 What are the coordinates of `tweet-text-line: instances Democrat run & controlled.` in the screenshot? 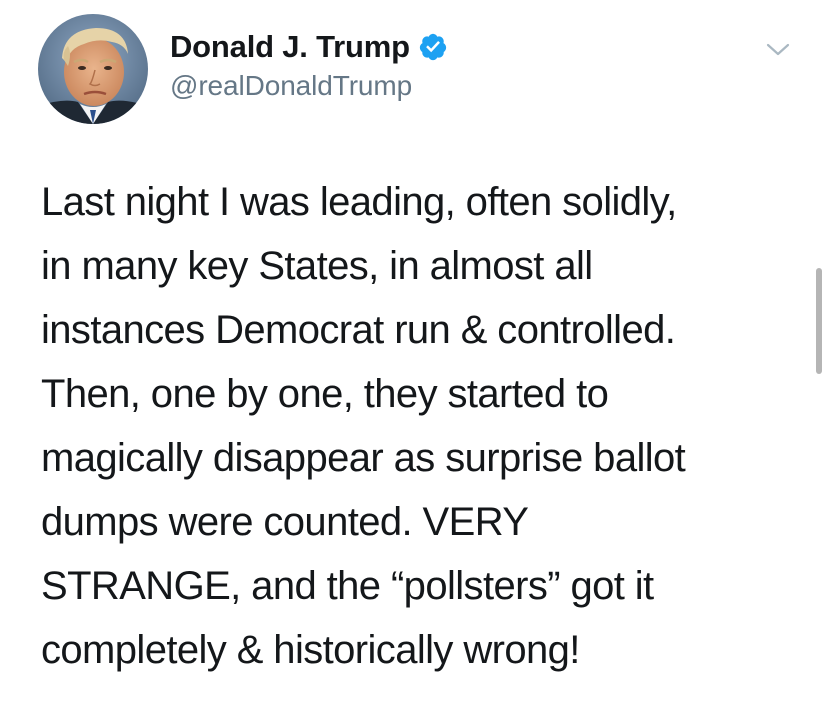 It's located at (358, 330).